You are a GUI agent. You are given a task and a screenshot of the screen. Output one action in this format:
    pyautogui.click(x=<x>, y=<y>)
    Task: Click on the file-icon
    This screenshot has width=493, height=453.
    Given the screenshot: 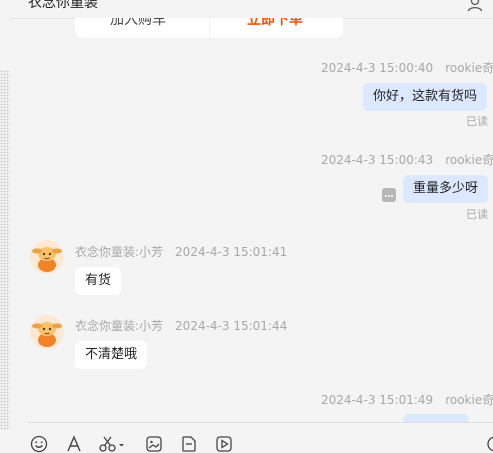 What is the action you would take?
    pyautogui.click(x=189, y=444)
    